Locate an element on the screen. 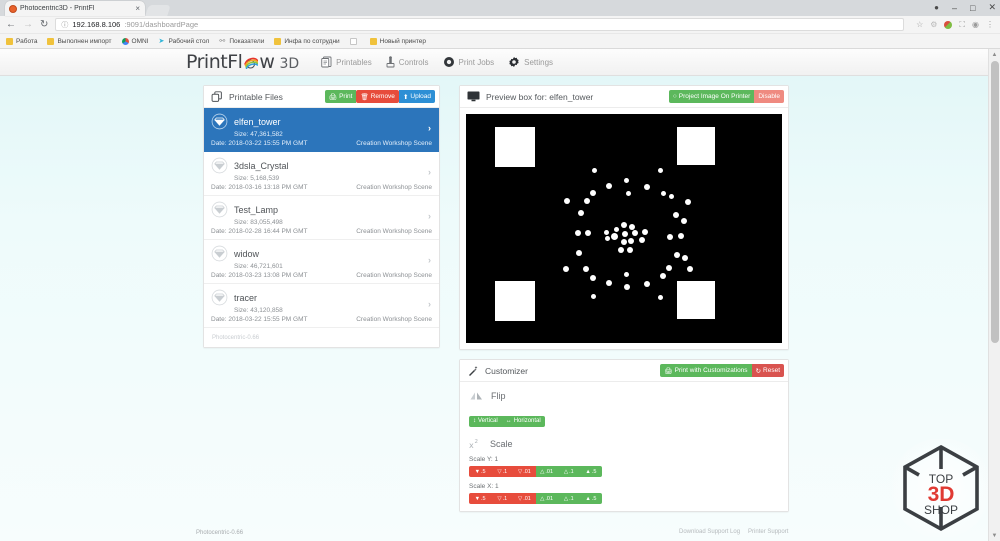 The height and width of the screenshot is (541, 1000). page-scrollbar: ▲ ▼ is located at coordinates (994, 295).